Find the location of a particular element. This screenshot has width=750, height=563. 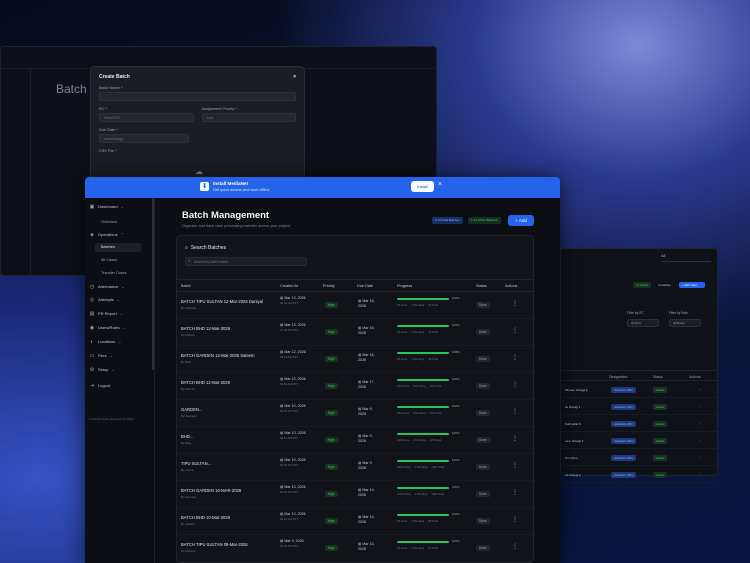

users-table-row: Kulti jabar 3 Assistant (RC) Active ⋮ is located at coordinates (639, 423).